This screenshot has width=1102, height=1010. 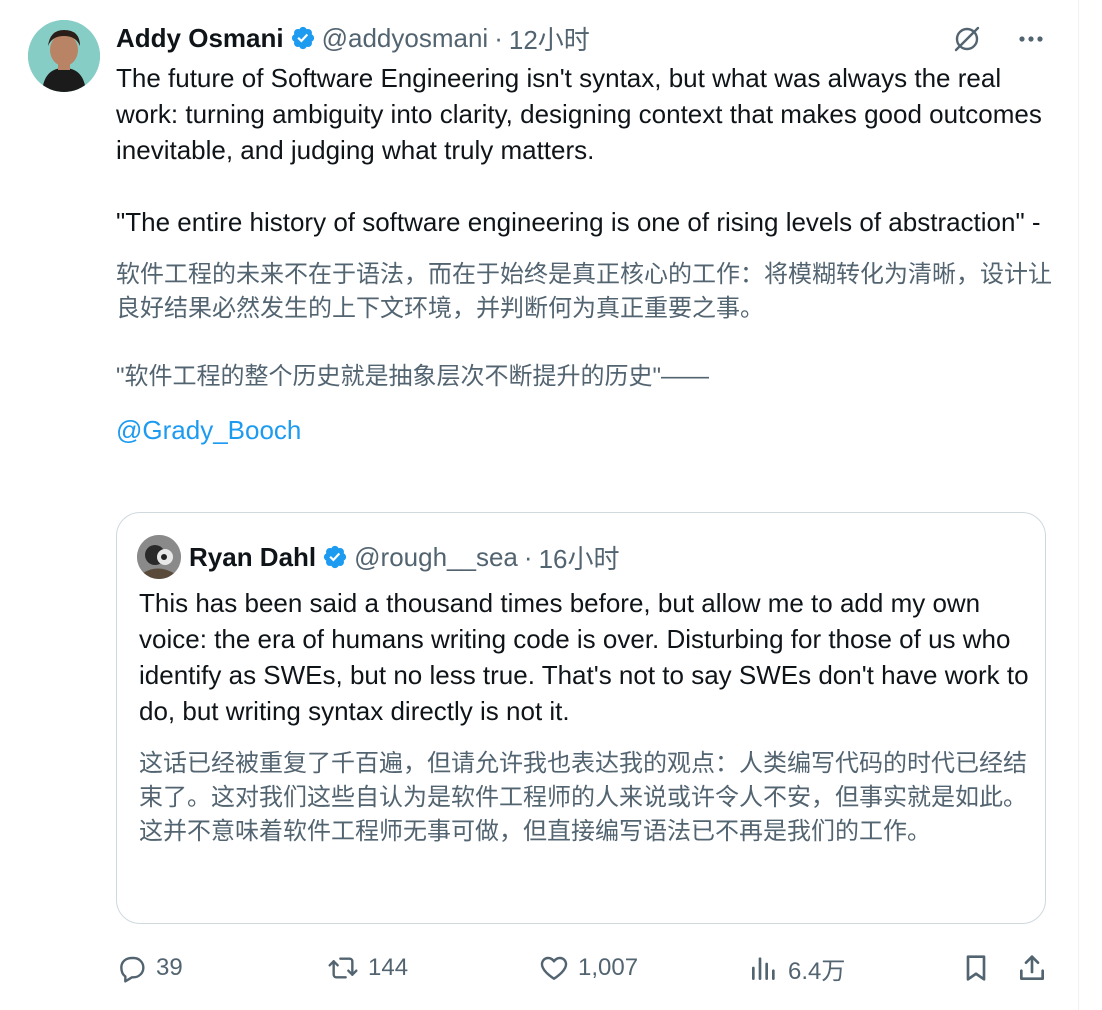 I want to click on author-name: Addy Osmani, so click(x=200, y=38).